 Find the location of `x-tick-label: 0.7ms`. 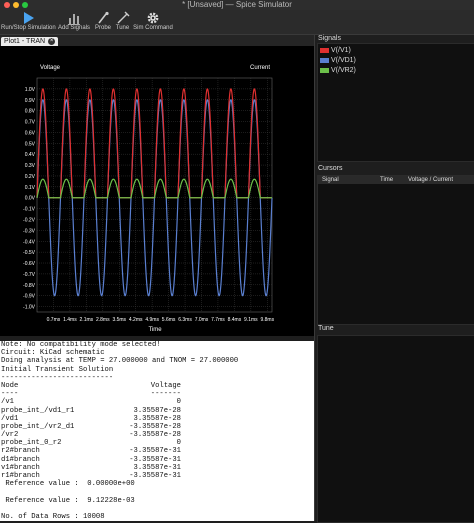

x-tick-label: 0.7ms is located at coordinates (54, 320).